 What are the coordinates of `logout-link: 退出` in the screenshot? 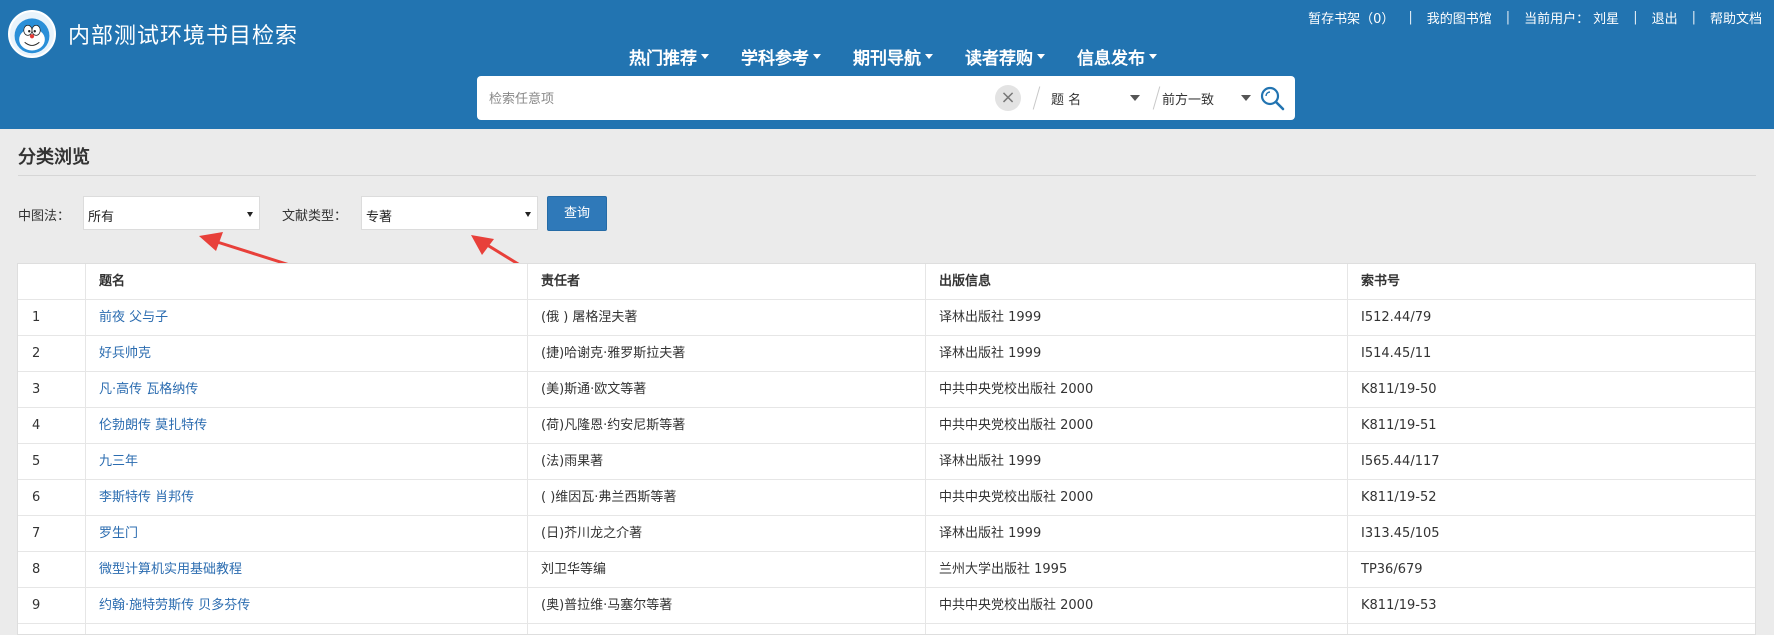 It's located at (1665, 17).